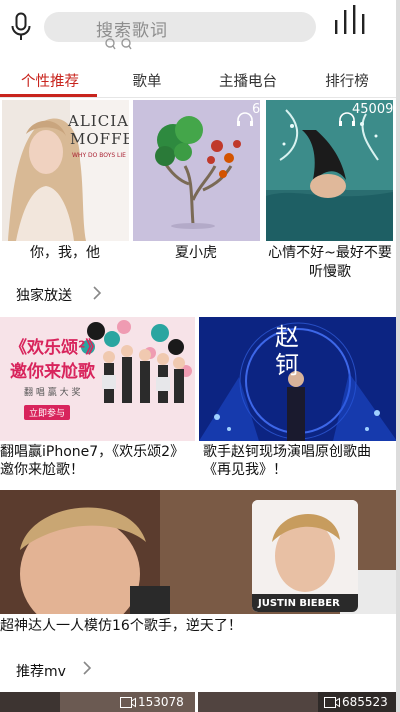 The height and width of the screenshot is (712, 400). Describe the element at coordinates (365, 702) in the screenshot. I see `mv-play-count: 685523` at that location.